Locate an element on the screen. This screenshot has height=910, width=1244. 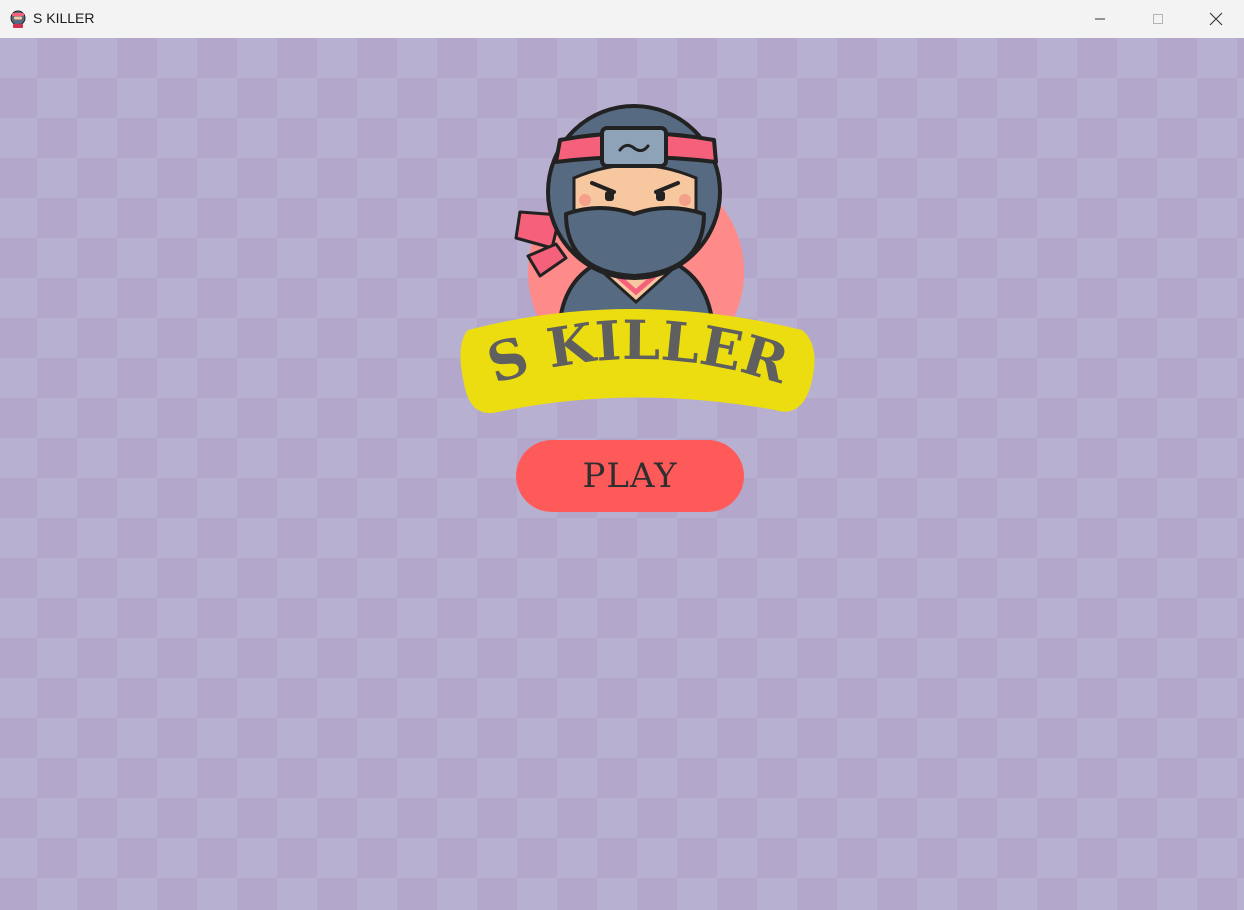
maximize-icon is located at coordinates (1158, 19).